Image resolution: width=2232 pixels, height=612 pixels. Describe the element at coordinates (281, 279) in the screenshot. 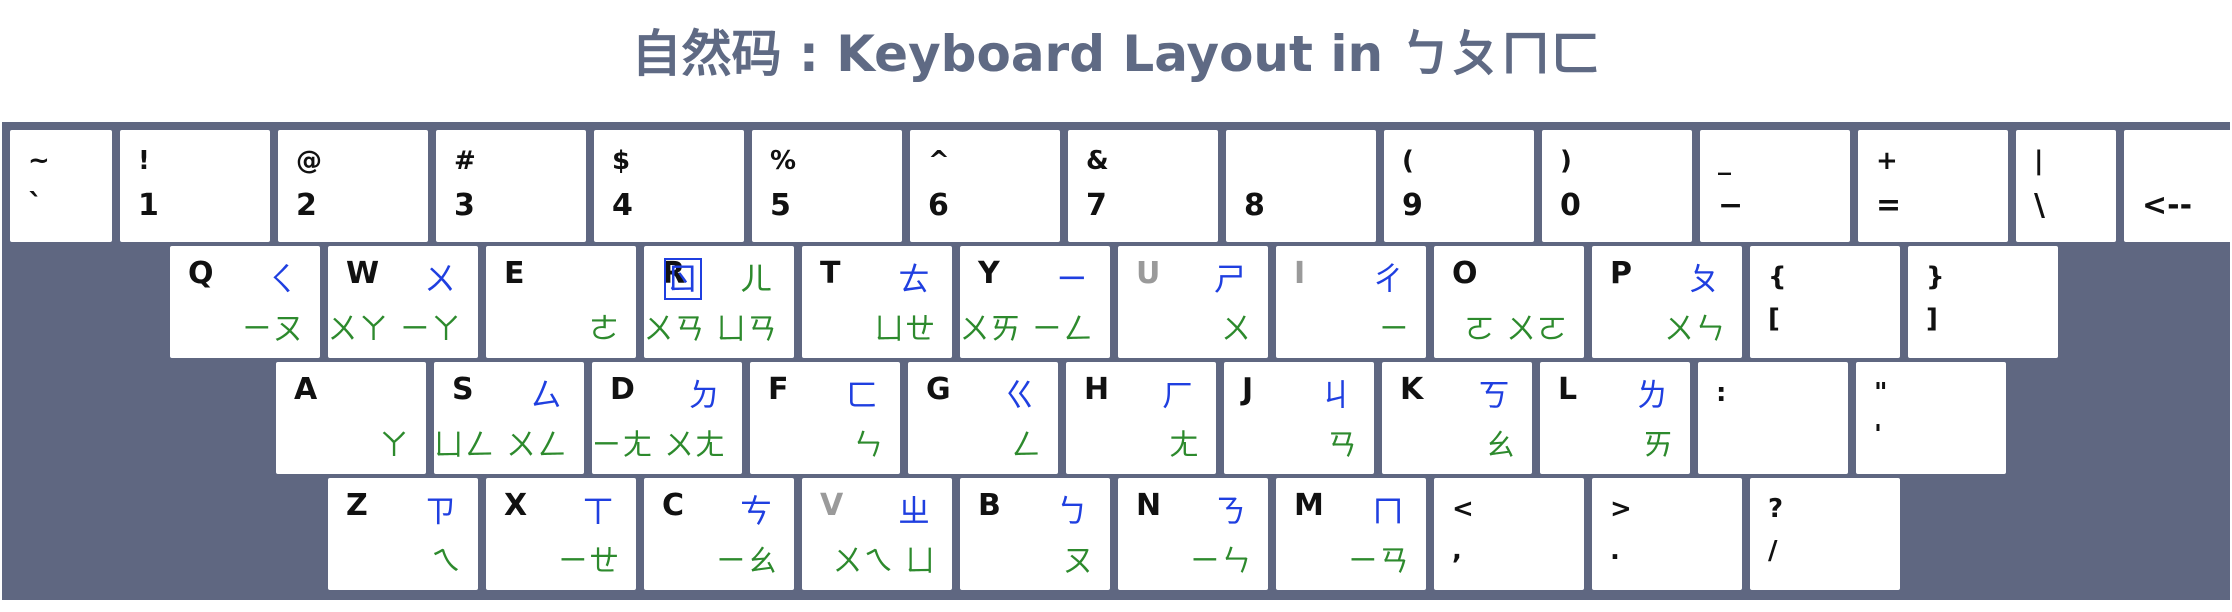

I see `key-initial-zhuyin: ㄑ` at that location.